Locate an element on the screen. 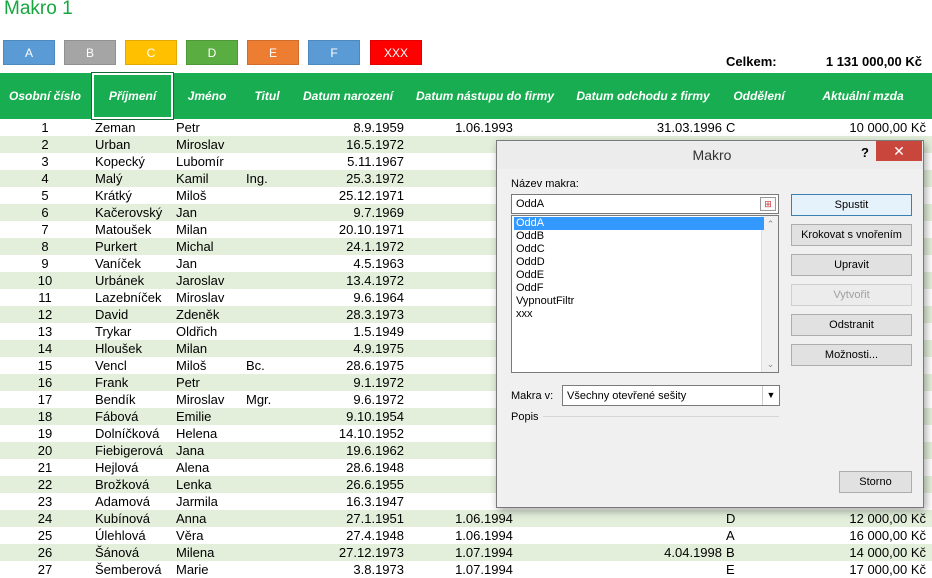 The height and width of the screenshot is (578, 932). header-osobni-cislo: Osobní číslo is located at coordinates (45, 96).